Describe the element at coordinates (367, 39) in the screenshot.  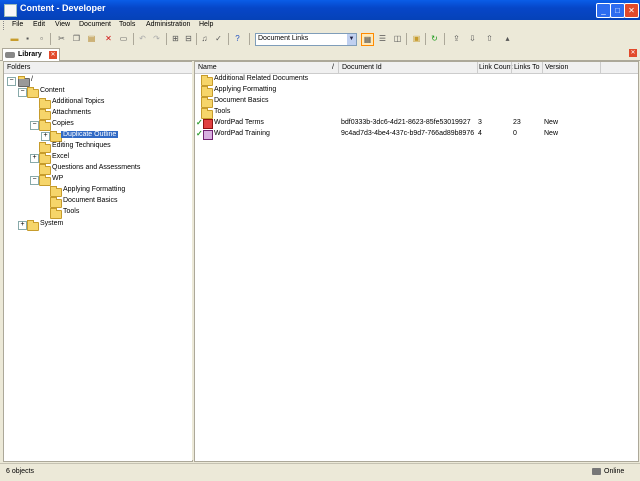
I see `layout-view-icon: ▦` at that location.